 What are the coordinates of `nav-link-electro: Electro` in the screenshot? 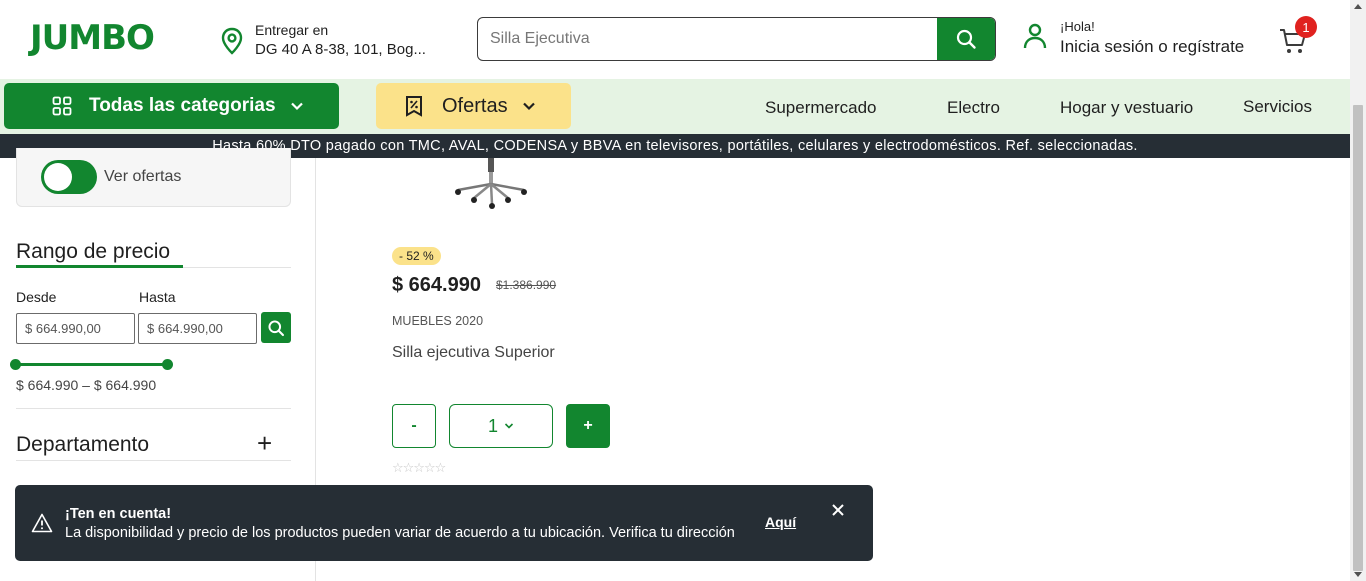 It's located at (973, 108).